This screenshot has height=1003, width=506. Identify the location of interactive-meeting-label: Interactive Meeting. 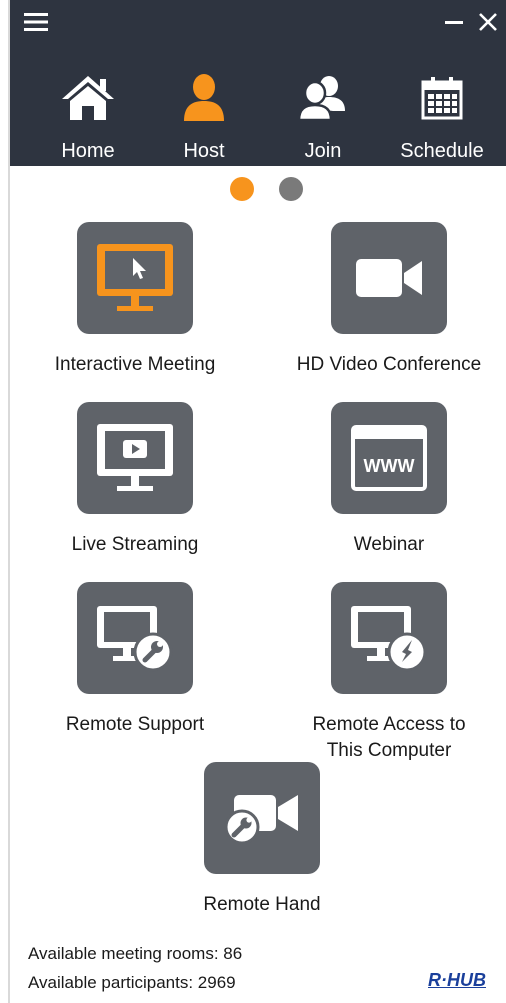
(135, 364).